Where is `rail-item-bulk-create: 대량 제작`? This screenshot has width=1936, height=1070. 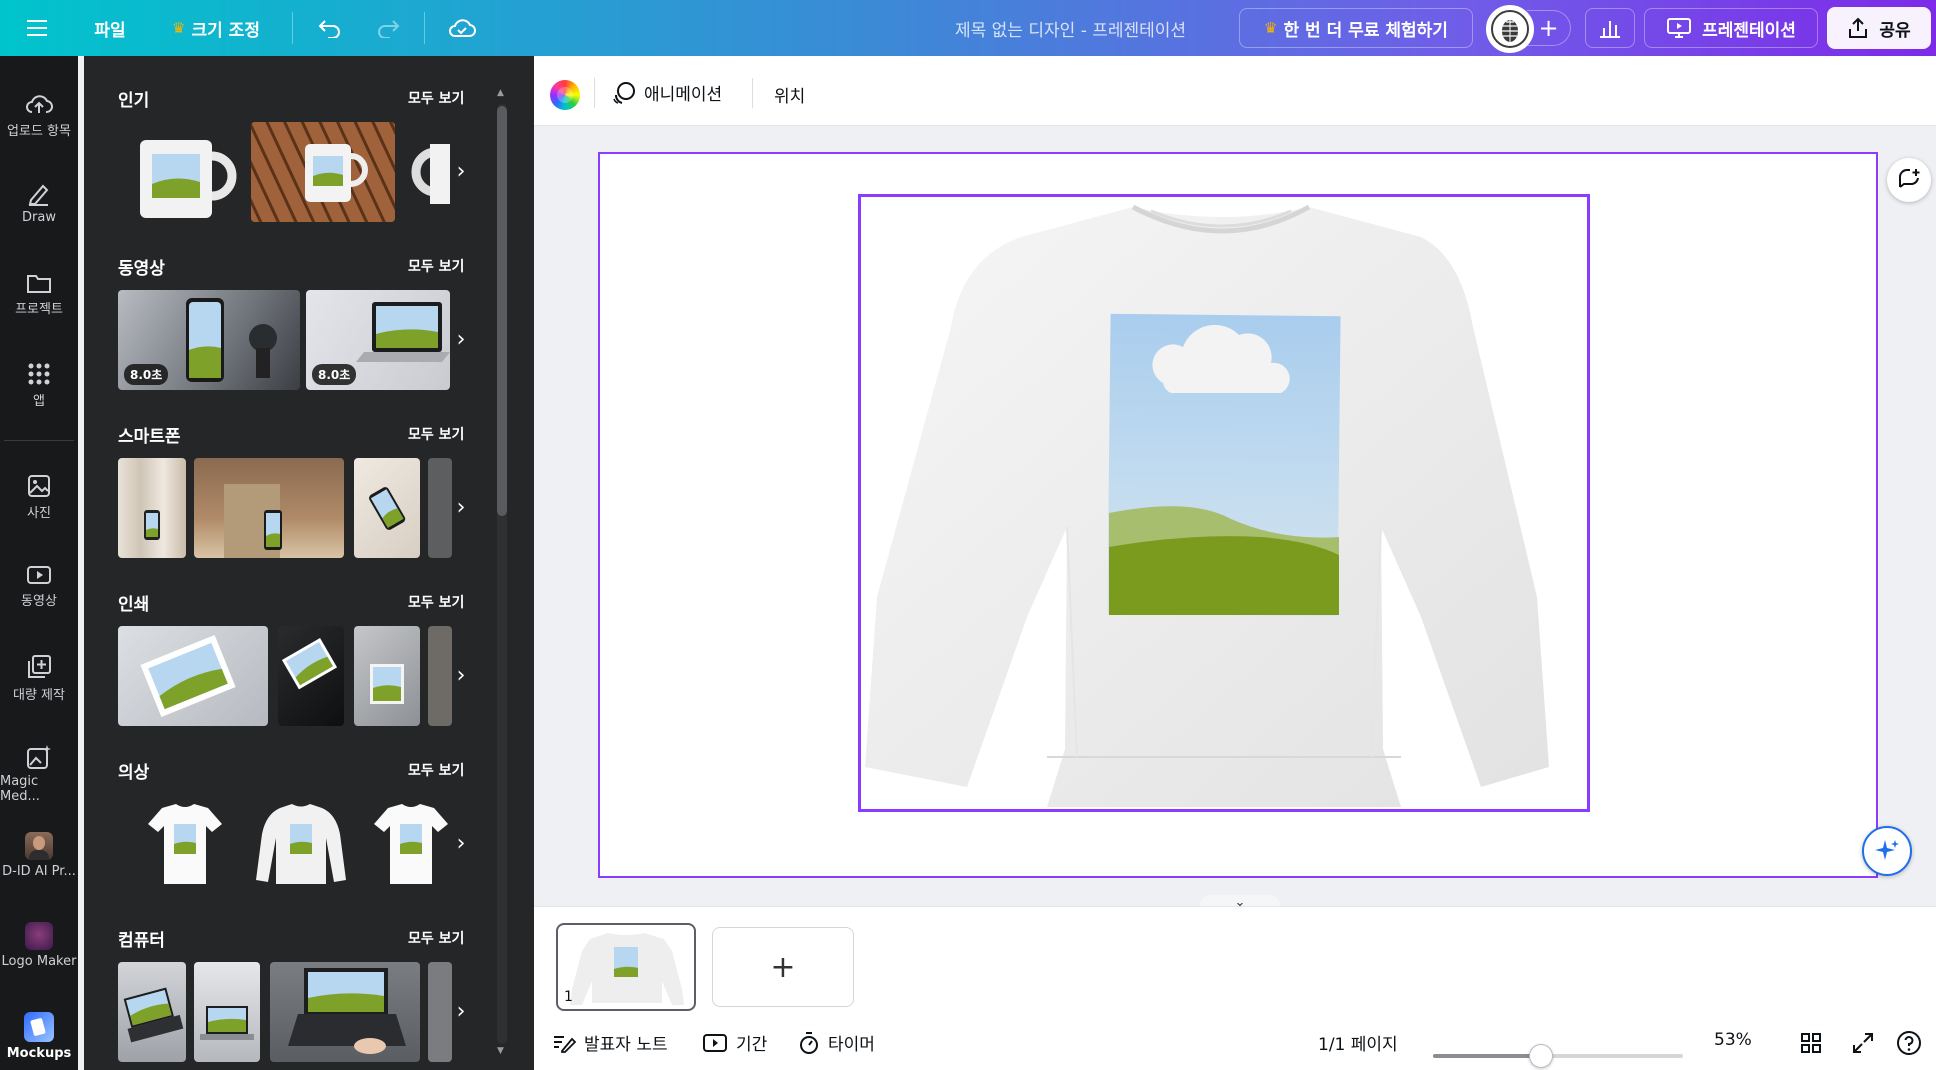
rail-item-bulk-create: 대량 제작 is located at coordinates (39, 678).